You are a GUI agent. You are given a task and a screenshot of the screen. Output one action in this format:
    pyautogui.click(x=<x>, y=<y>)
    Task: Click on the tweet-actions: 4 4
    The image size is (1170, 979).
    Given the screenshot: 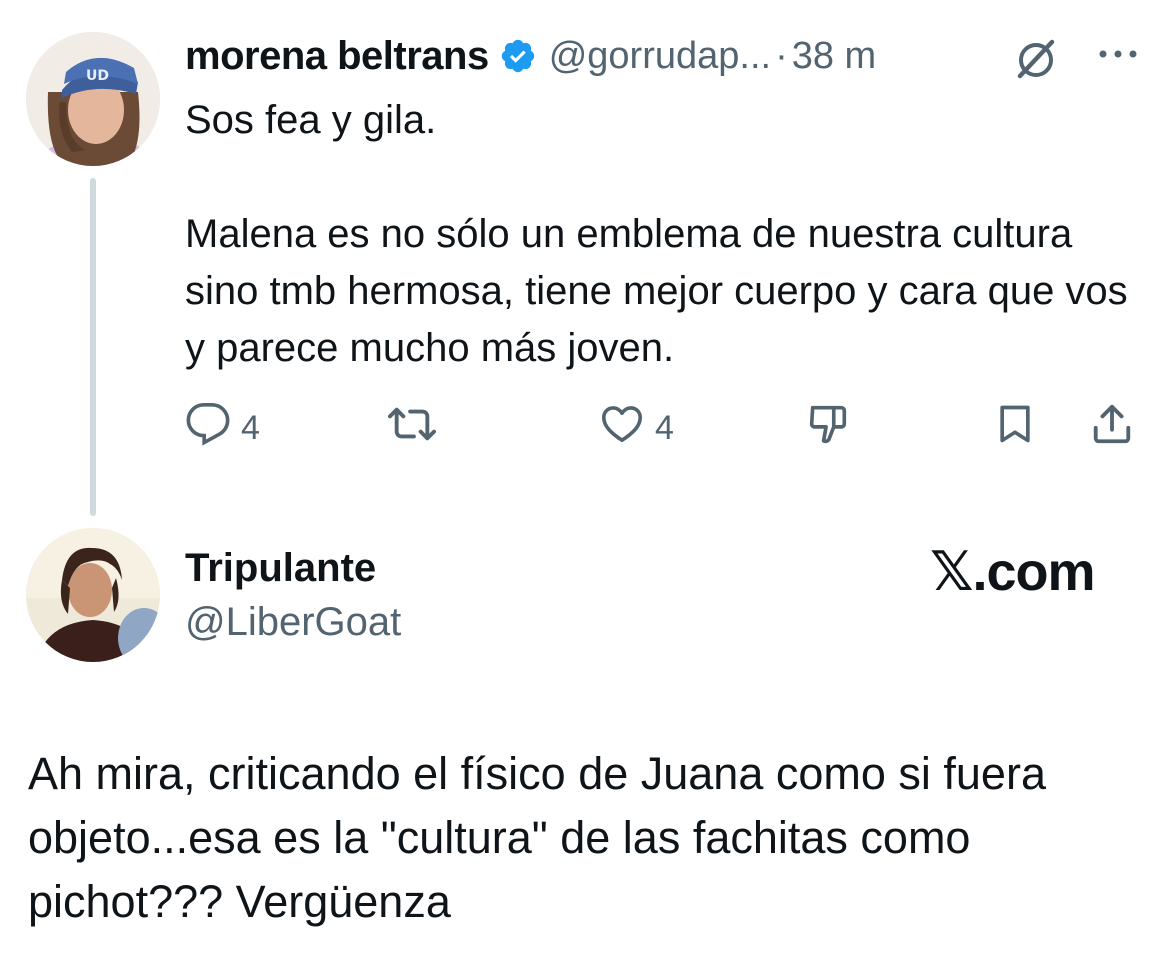 What is the action you would take?
    pyautogui.click(x=665, y=428)
    